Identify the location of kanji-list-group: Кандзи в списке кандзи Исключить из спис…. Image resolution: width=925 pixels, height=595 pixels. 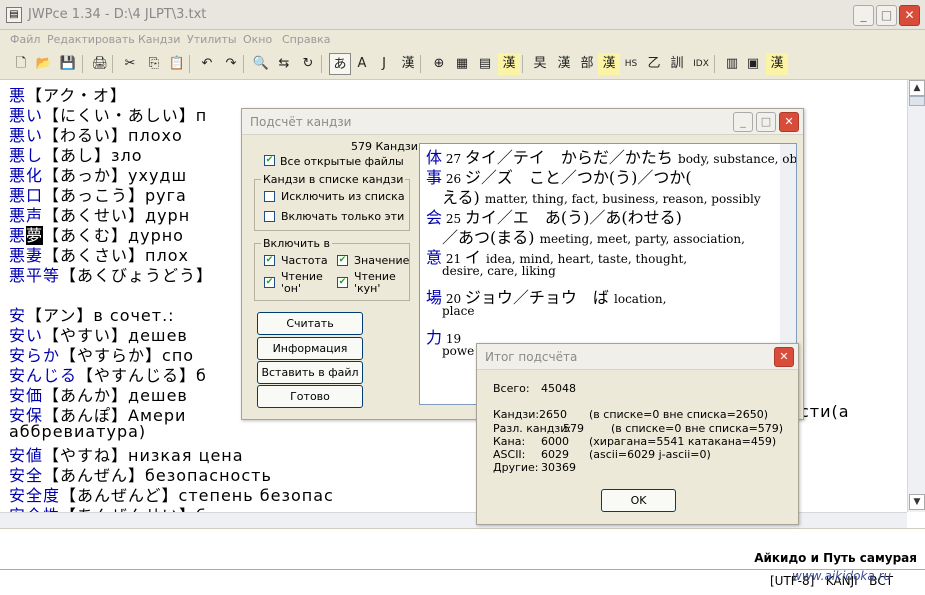
(332, 202).